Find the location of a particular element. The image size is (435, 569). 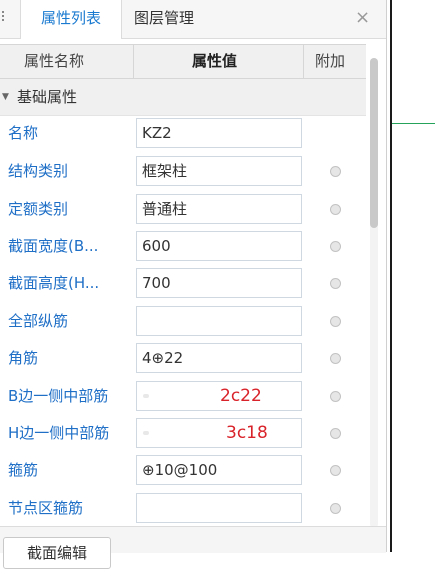

tab-layers: 图层管理 is located at coordinates (164, 19).